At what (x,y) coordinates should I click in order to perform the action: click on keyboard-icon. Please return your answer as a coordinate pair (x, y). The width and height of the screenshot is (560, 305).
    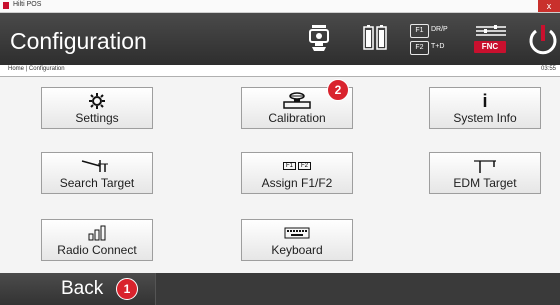
    Looking at the image, I should click on (297, 233).